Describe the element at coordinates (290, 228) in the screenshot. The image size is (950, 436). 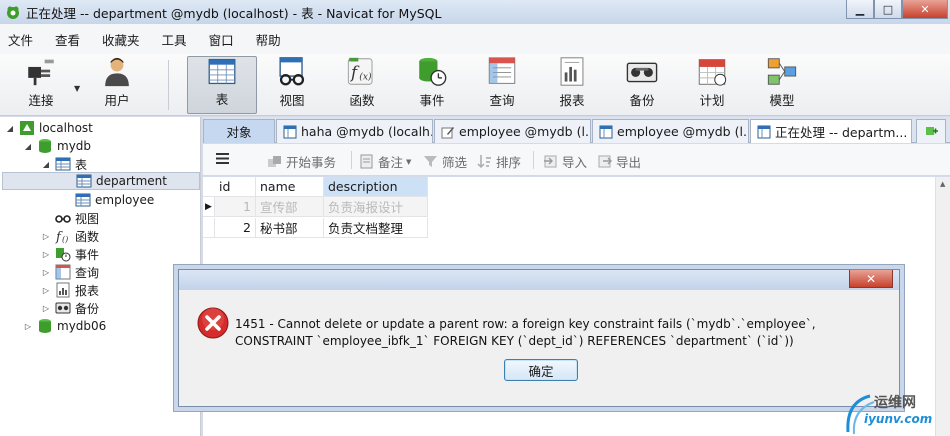
I see `cell-name: 秘书部` at that location.